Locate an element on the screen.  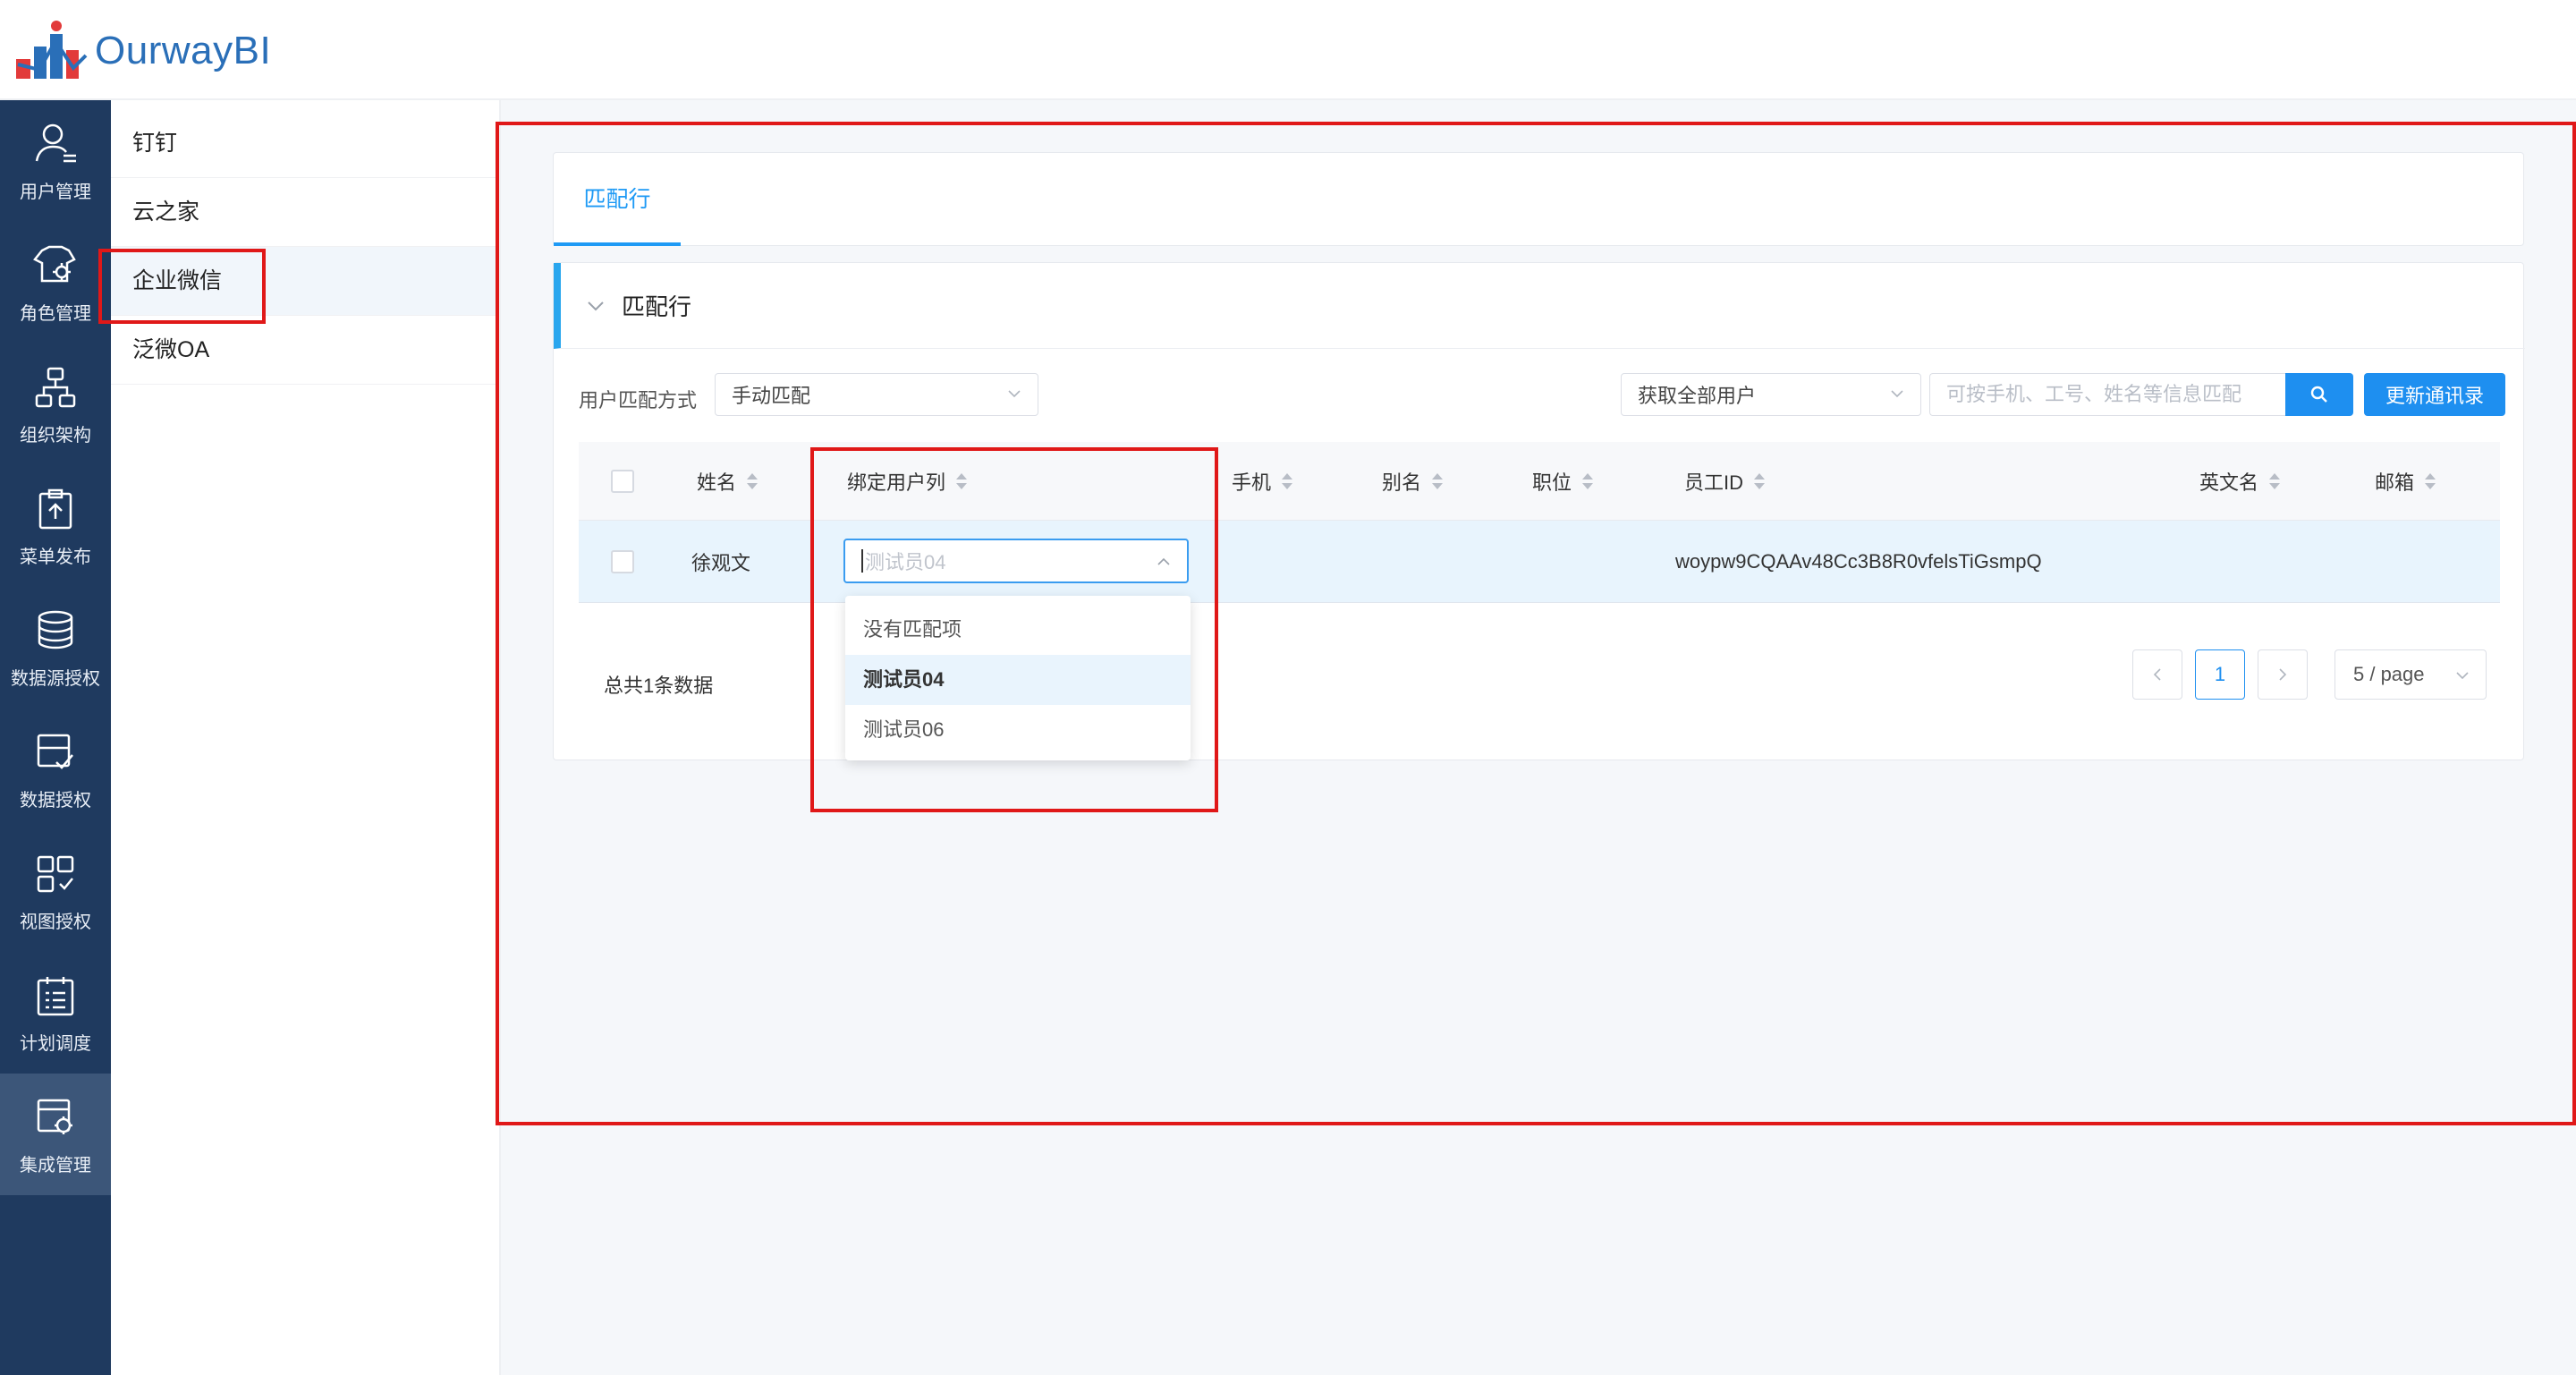
match-mode-value: 手动匹配 is located at coordinates (771, 396).